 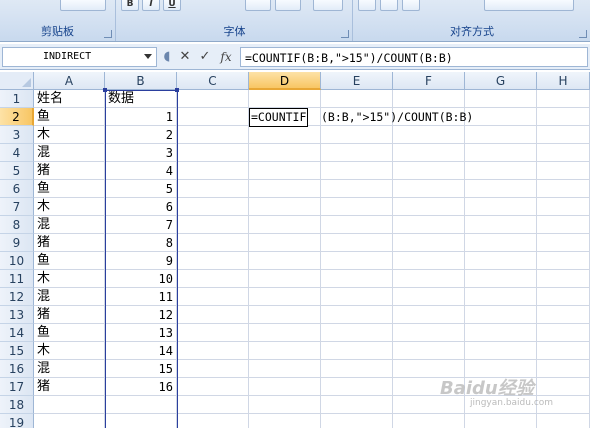 I want to click on row-header-13: 13, so click(x=17, y=315).